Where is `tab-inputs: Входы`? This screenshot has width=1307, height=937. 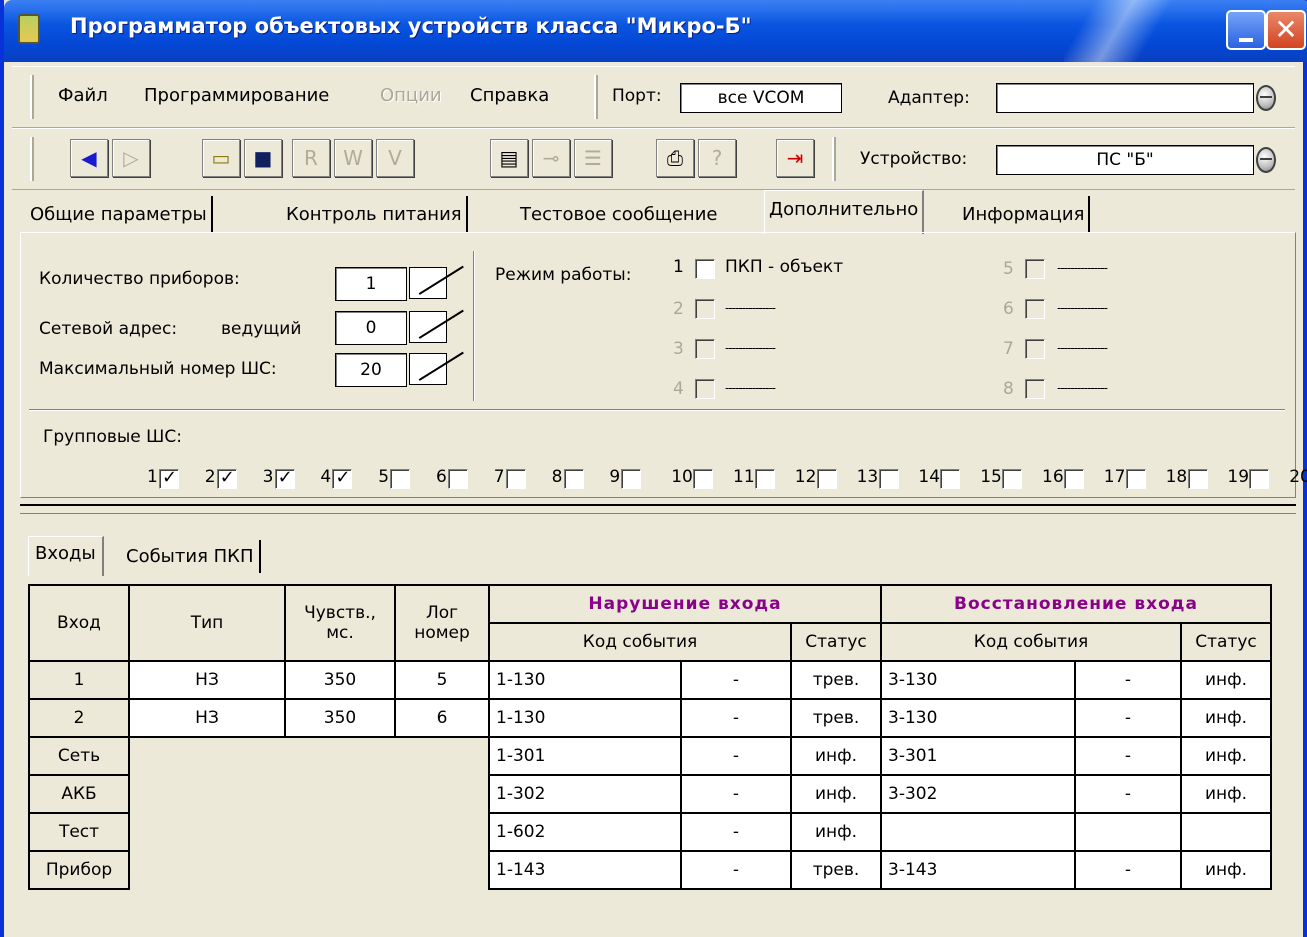 tab-inputs: Входы is located at coordinates (66, 556).